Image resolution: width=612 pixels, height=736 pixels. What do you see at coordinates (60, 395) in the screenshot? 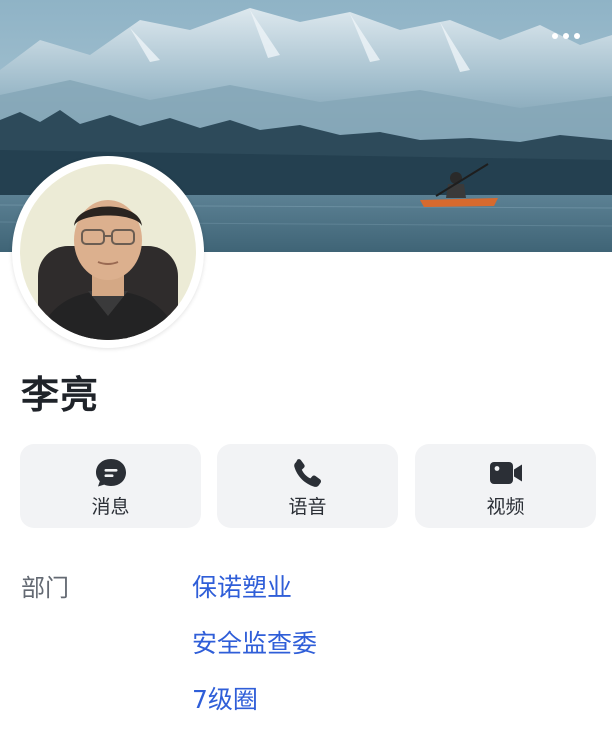
I see `profile-name: 李亮` at bounding box center [60, 395].